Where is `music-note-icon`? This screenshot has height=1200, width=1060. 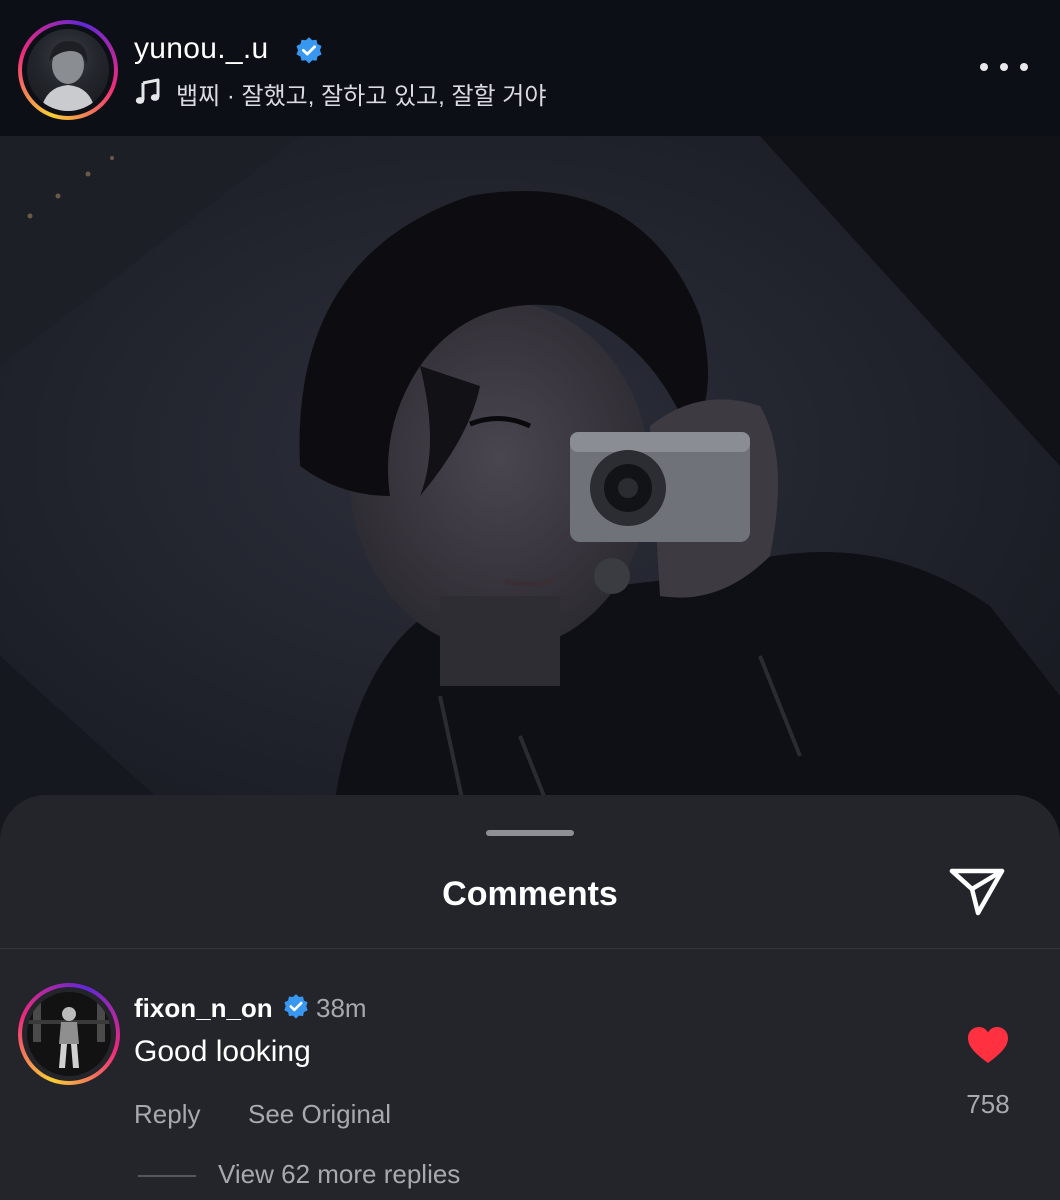
music-note-icon is located at coordinates (147, 91).